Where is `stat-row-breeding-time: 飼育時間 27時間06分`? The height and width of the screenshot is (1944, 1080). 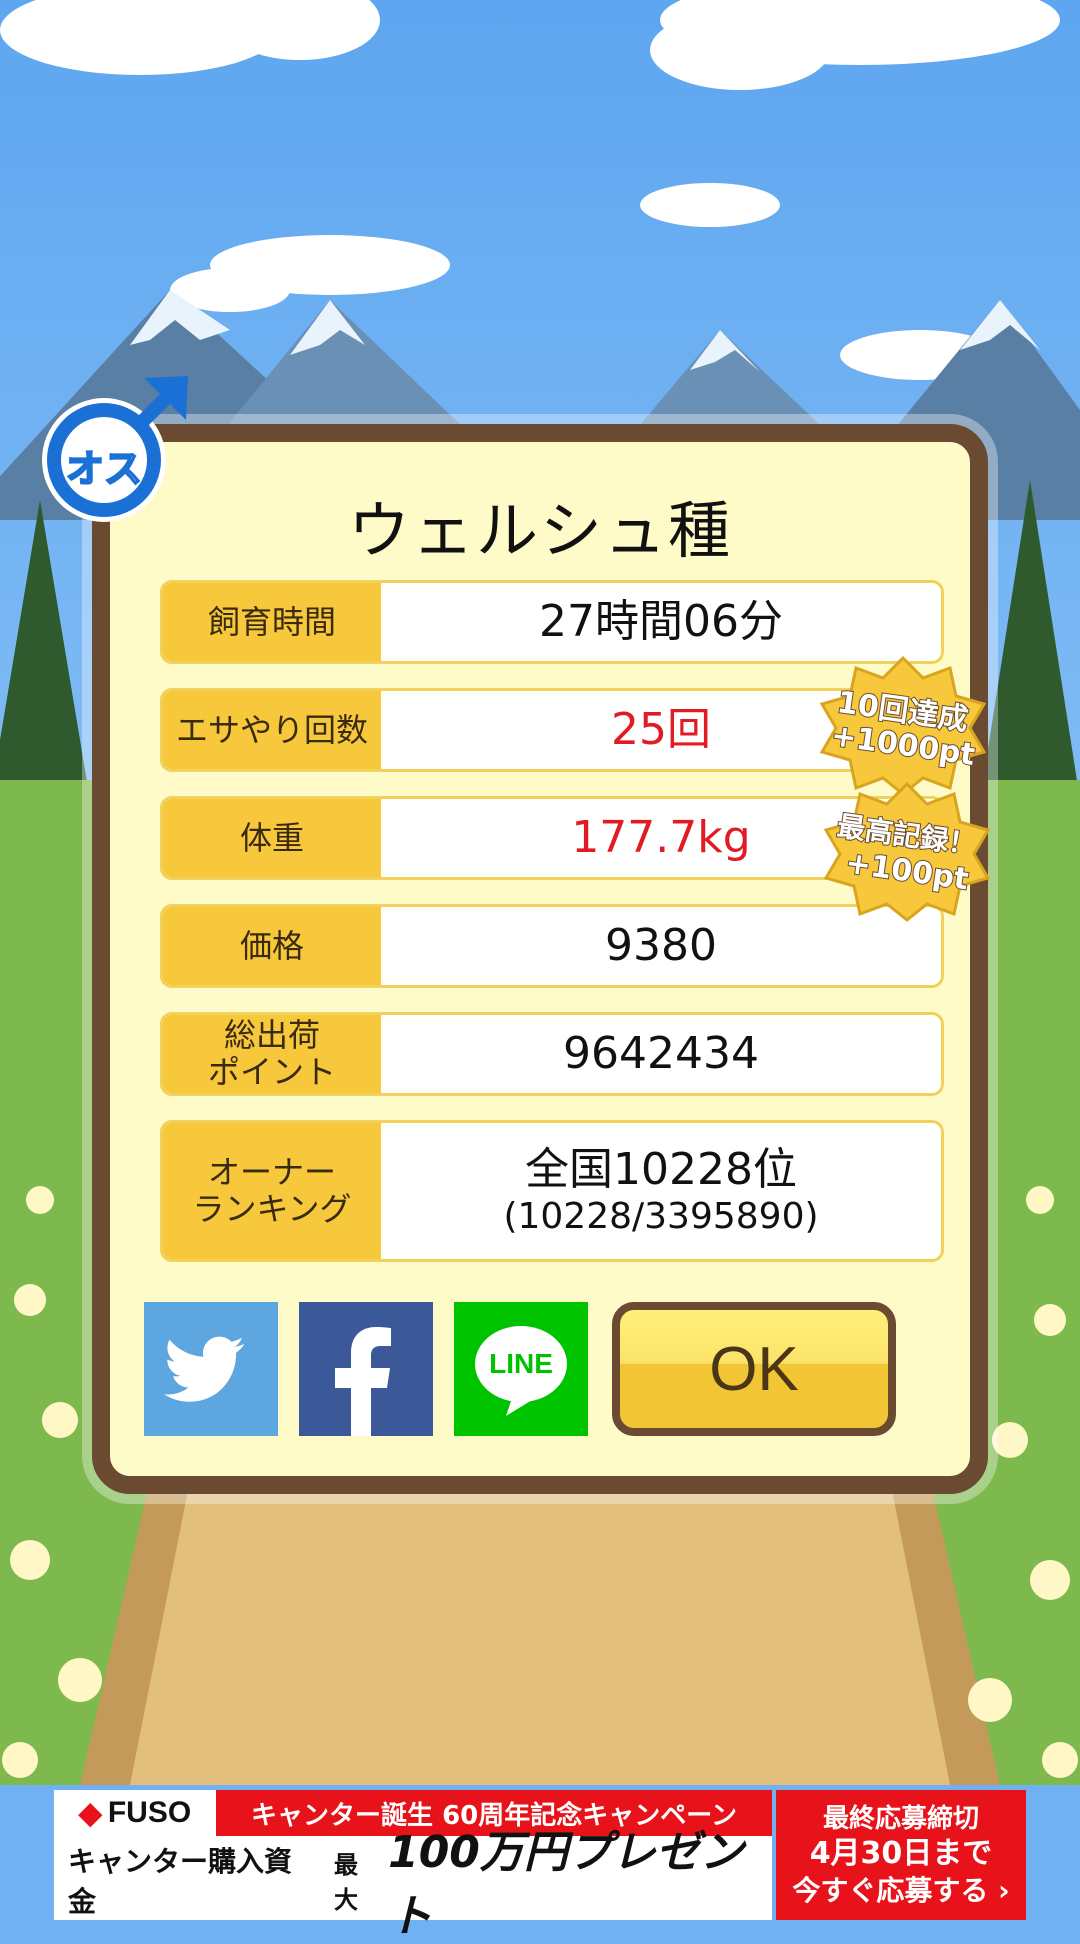
stat-row-breeding-time: 飼育時間 27時間06分 is located at coordinates (552, 622).